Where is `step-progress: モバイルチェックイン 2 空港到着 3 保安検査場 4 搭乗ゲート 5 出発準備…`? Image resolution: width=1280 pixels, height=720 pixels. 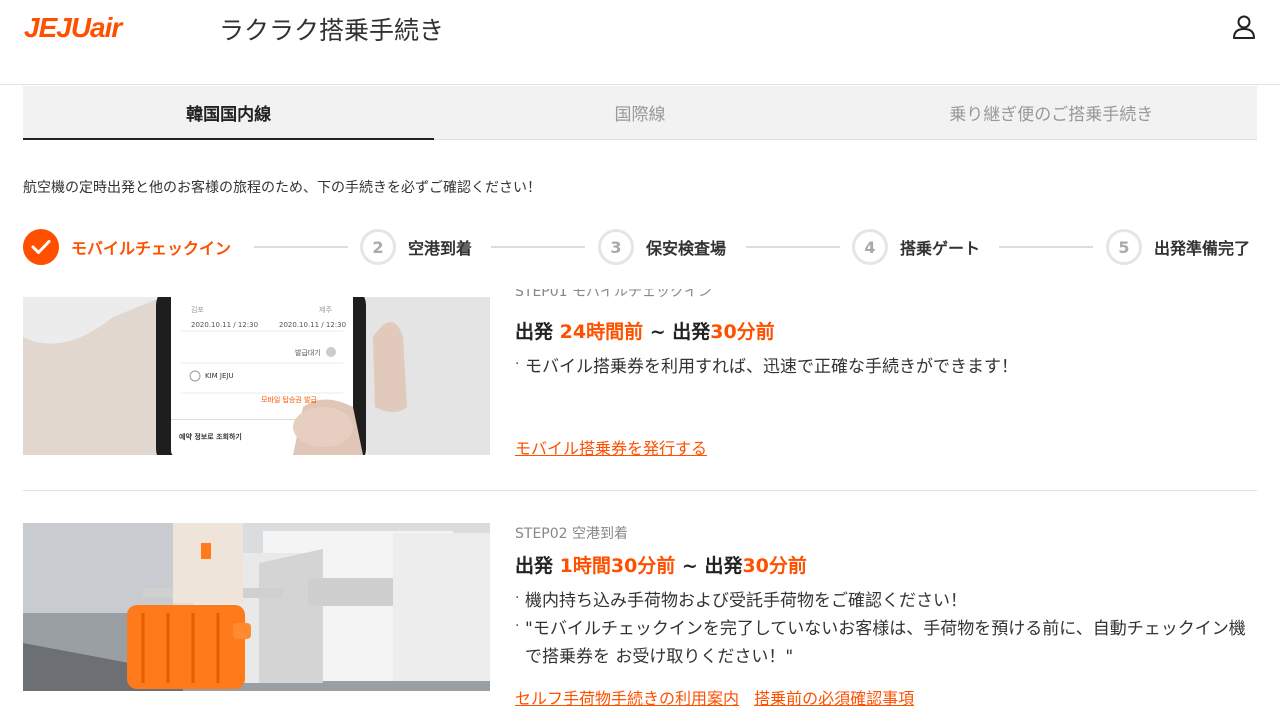 step-progress: モバイルチェックイン 2 空港到着 3 保安検査場 4 搭乗ゲート 5 出発準備… is located at coordinates (641, 248).